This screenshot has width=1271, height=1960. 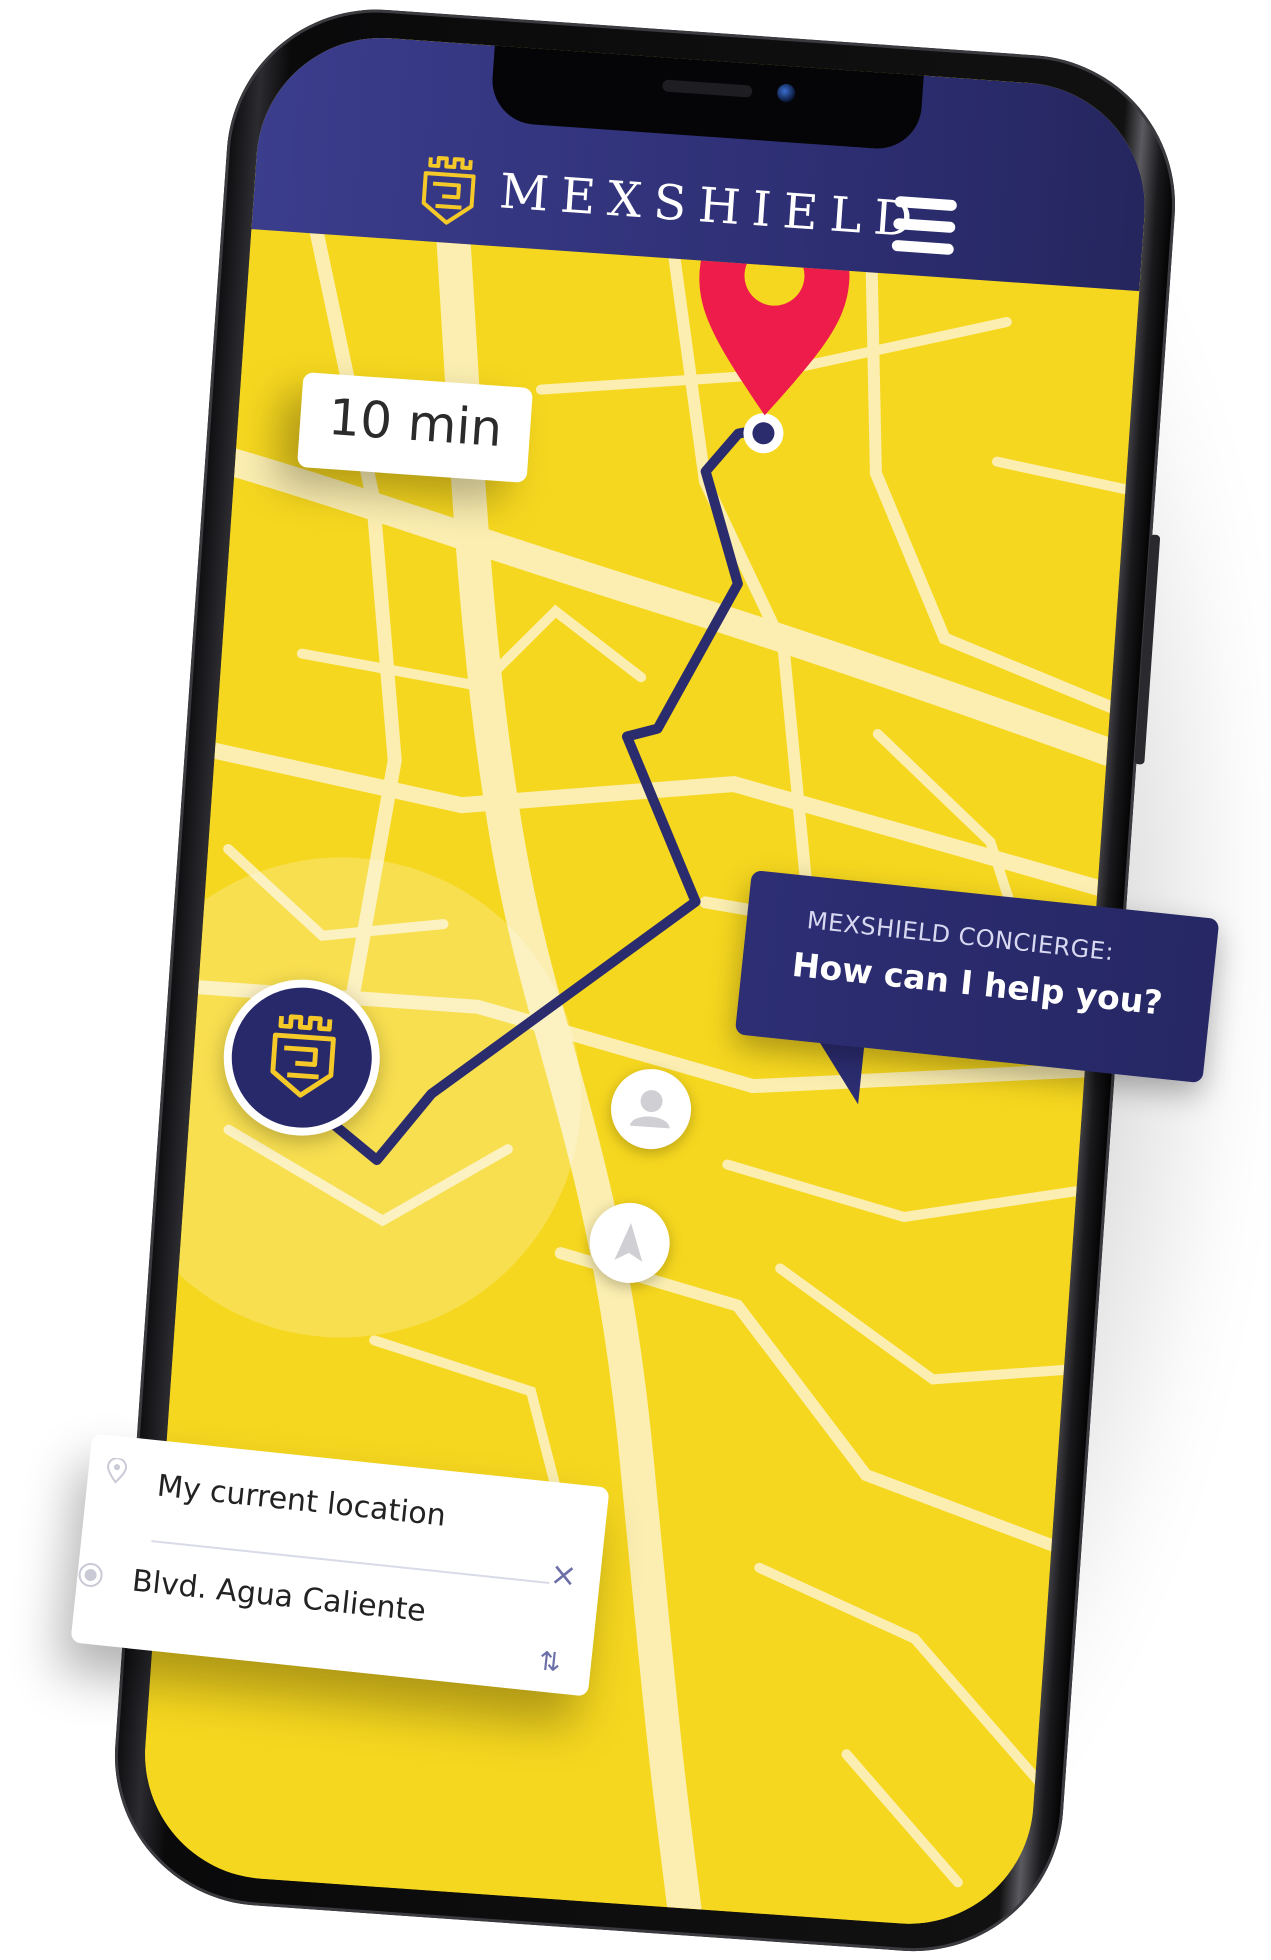 What do you see at coordinates (278, 1596) in the screenshot?
I see `destination-field: Blvd. Agua Caliente` at bounding box center [278, 1596].